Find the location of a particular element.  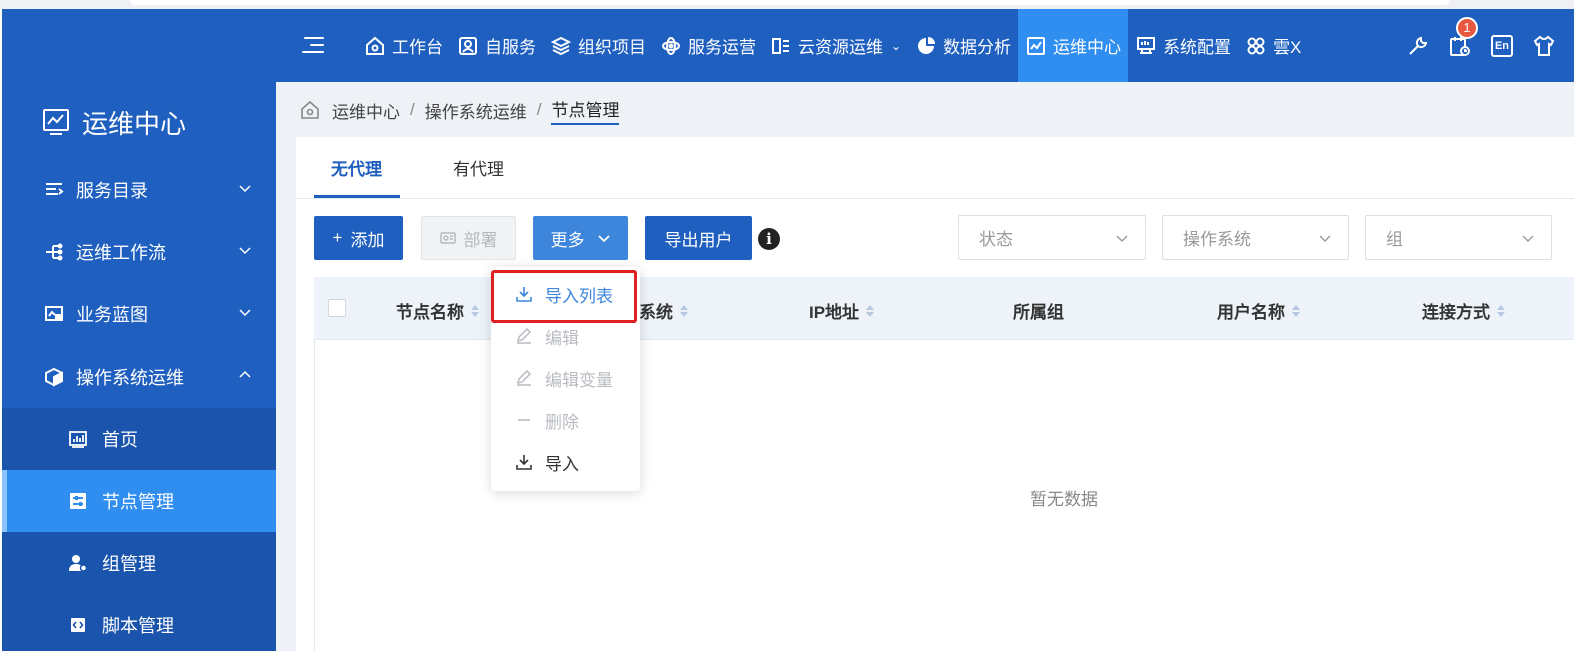

column-header-system: 系统 is located at coordinates (664, 310).